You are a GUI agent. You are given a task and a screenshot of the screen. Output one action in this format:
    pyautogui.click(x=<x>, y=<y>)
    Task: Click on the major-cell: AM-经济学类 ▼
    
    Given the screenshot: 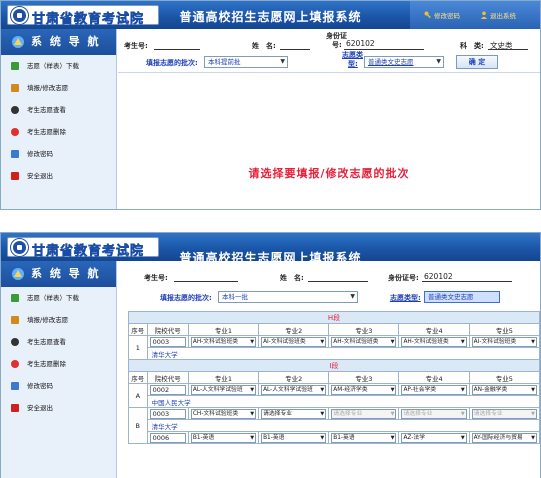 What is the action you would take?
    pyautogui.click(x=364, y=389)
    